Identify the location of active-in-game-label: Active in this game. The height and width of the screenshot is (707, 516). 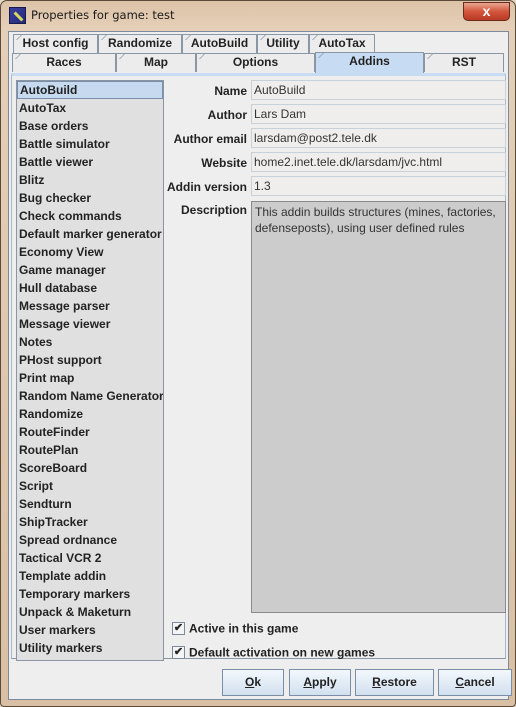
(244, 628).